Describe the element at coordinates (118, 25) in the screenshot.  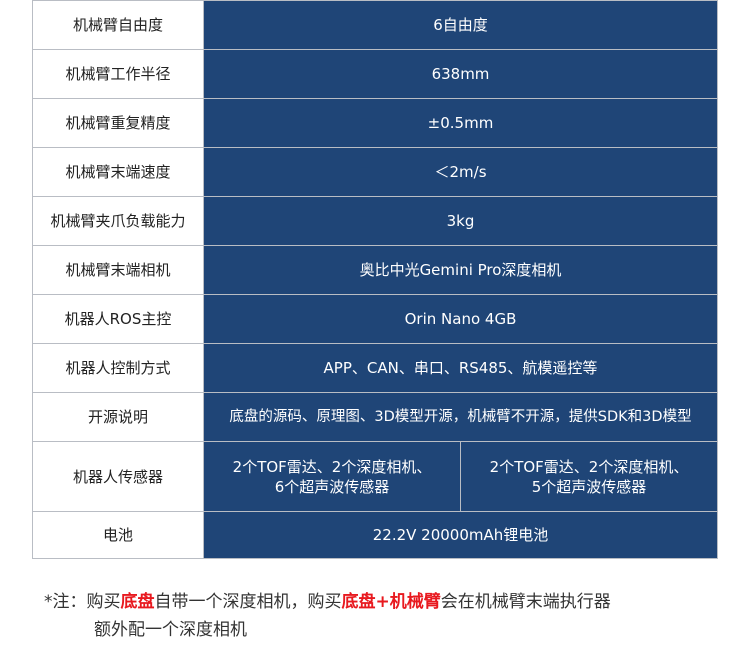
I see `spec-label: 机械臂自由度` at that location.